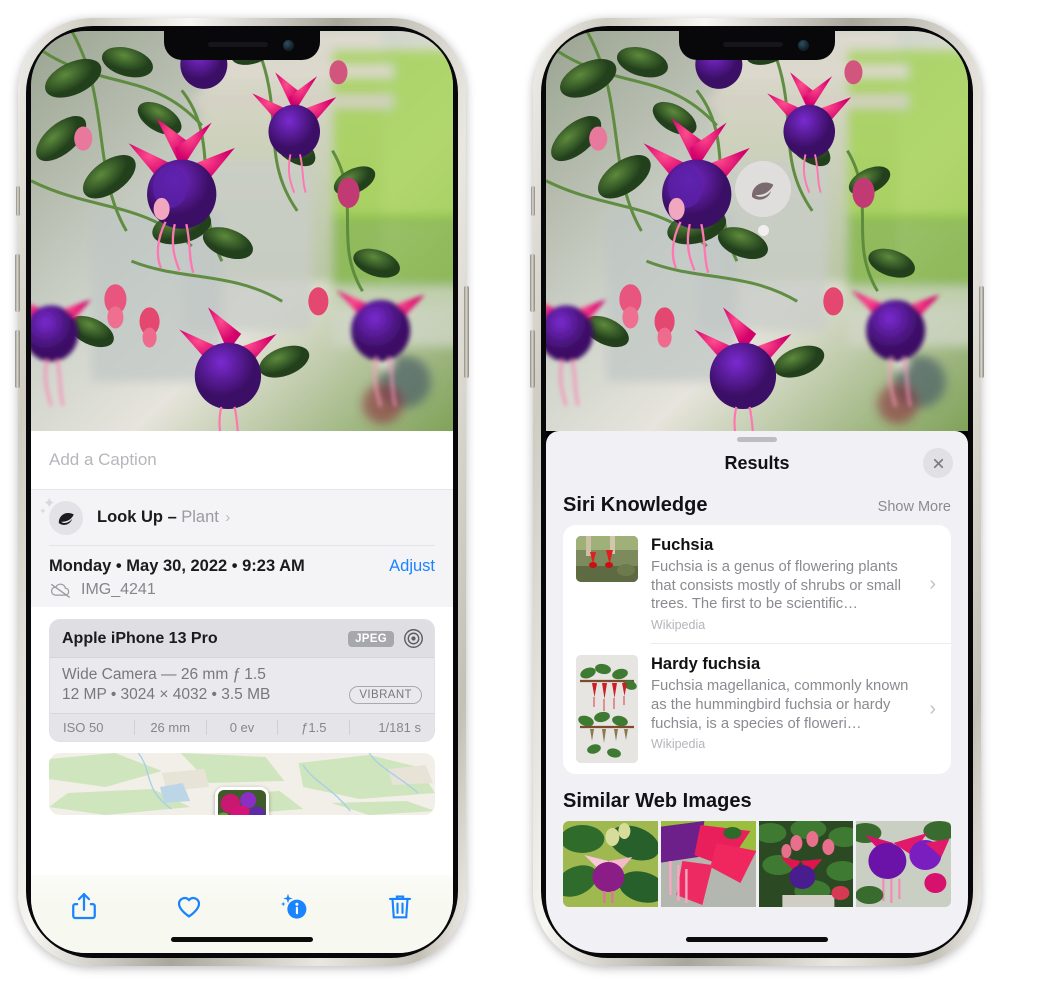 The height and width of the screenshot is (985, 1055). Describe the element at coordinates (757, 864) in the screenshot. I see `similar-web-images-row` at that location.